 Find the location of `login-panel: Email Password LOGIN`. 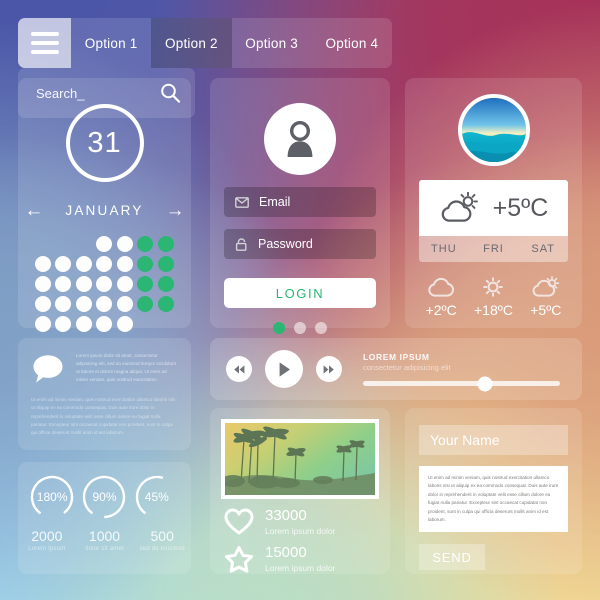

login-panel: Email Password LOGIN is located at coordinates (300, 206).